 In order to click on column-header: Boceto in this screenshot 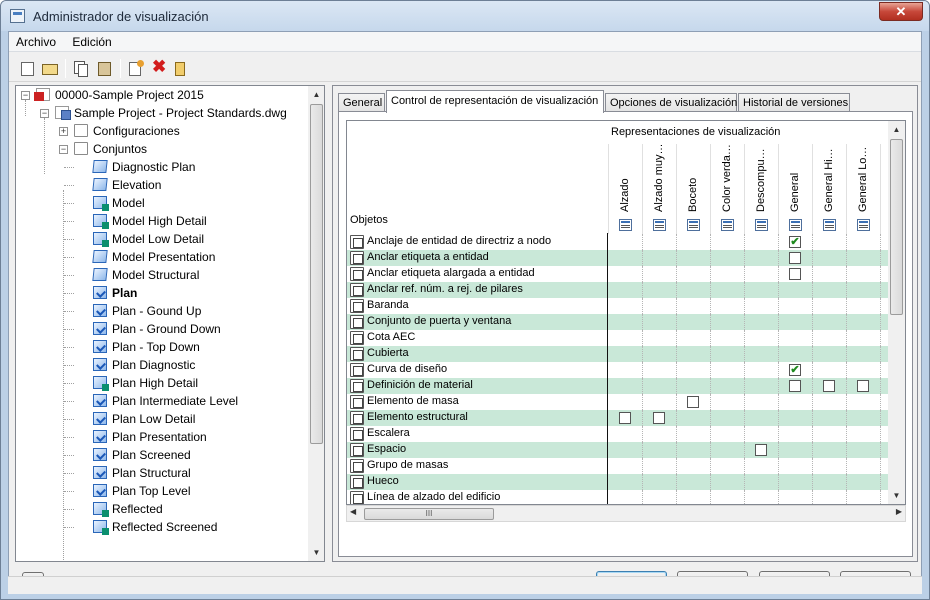, I will do `click(693, 189)`.